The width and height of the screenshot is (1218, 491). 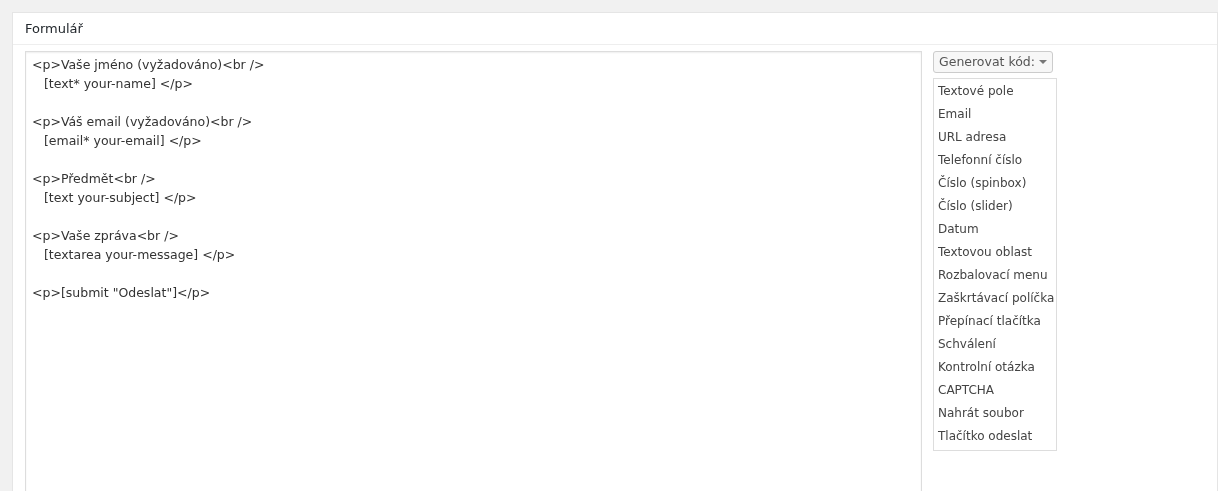 I want to click on code-line: [email* your-email] </p>, so click(x=122, y=141).